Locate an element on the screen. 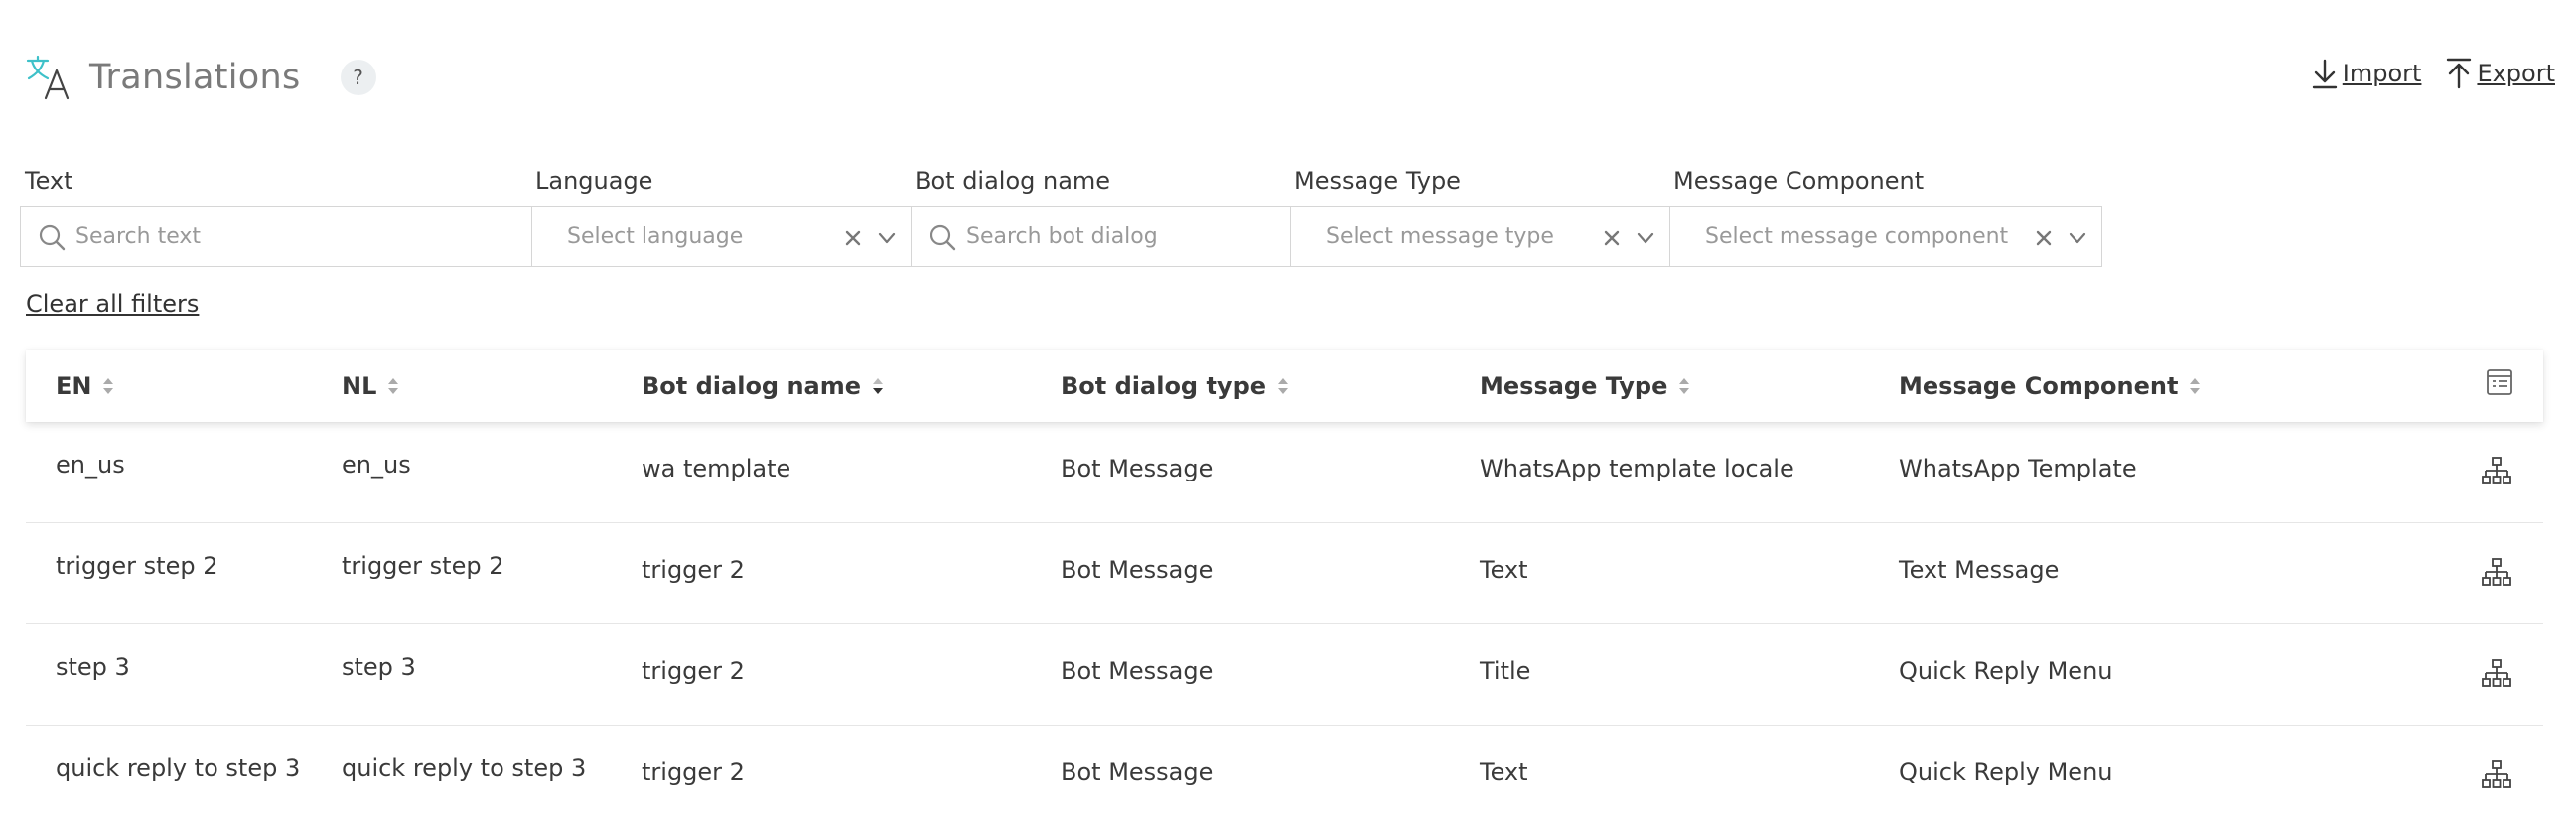 The width and height of the screenshot is (2576, 824). column-header-nl: NL is located at coordinates (371, 386).